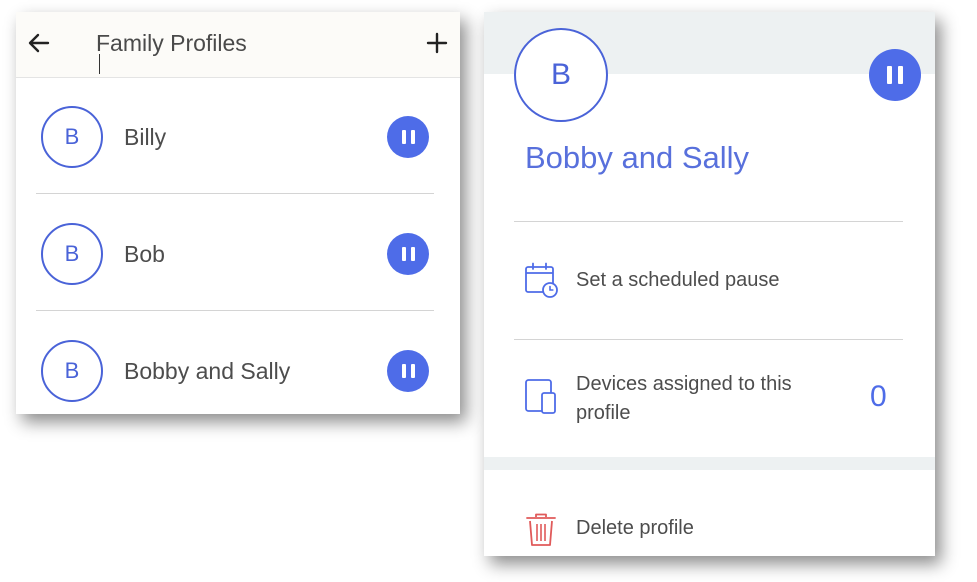 This screenshot has height=582, width=977. I want to click on profile-row-billy: B Billy, so click(235, 136).